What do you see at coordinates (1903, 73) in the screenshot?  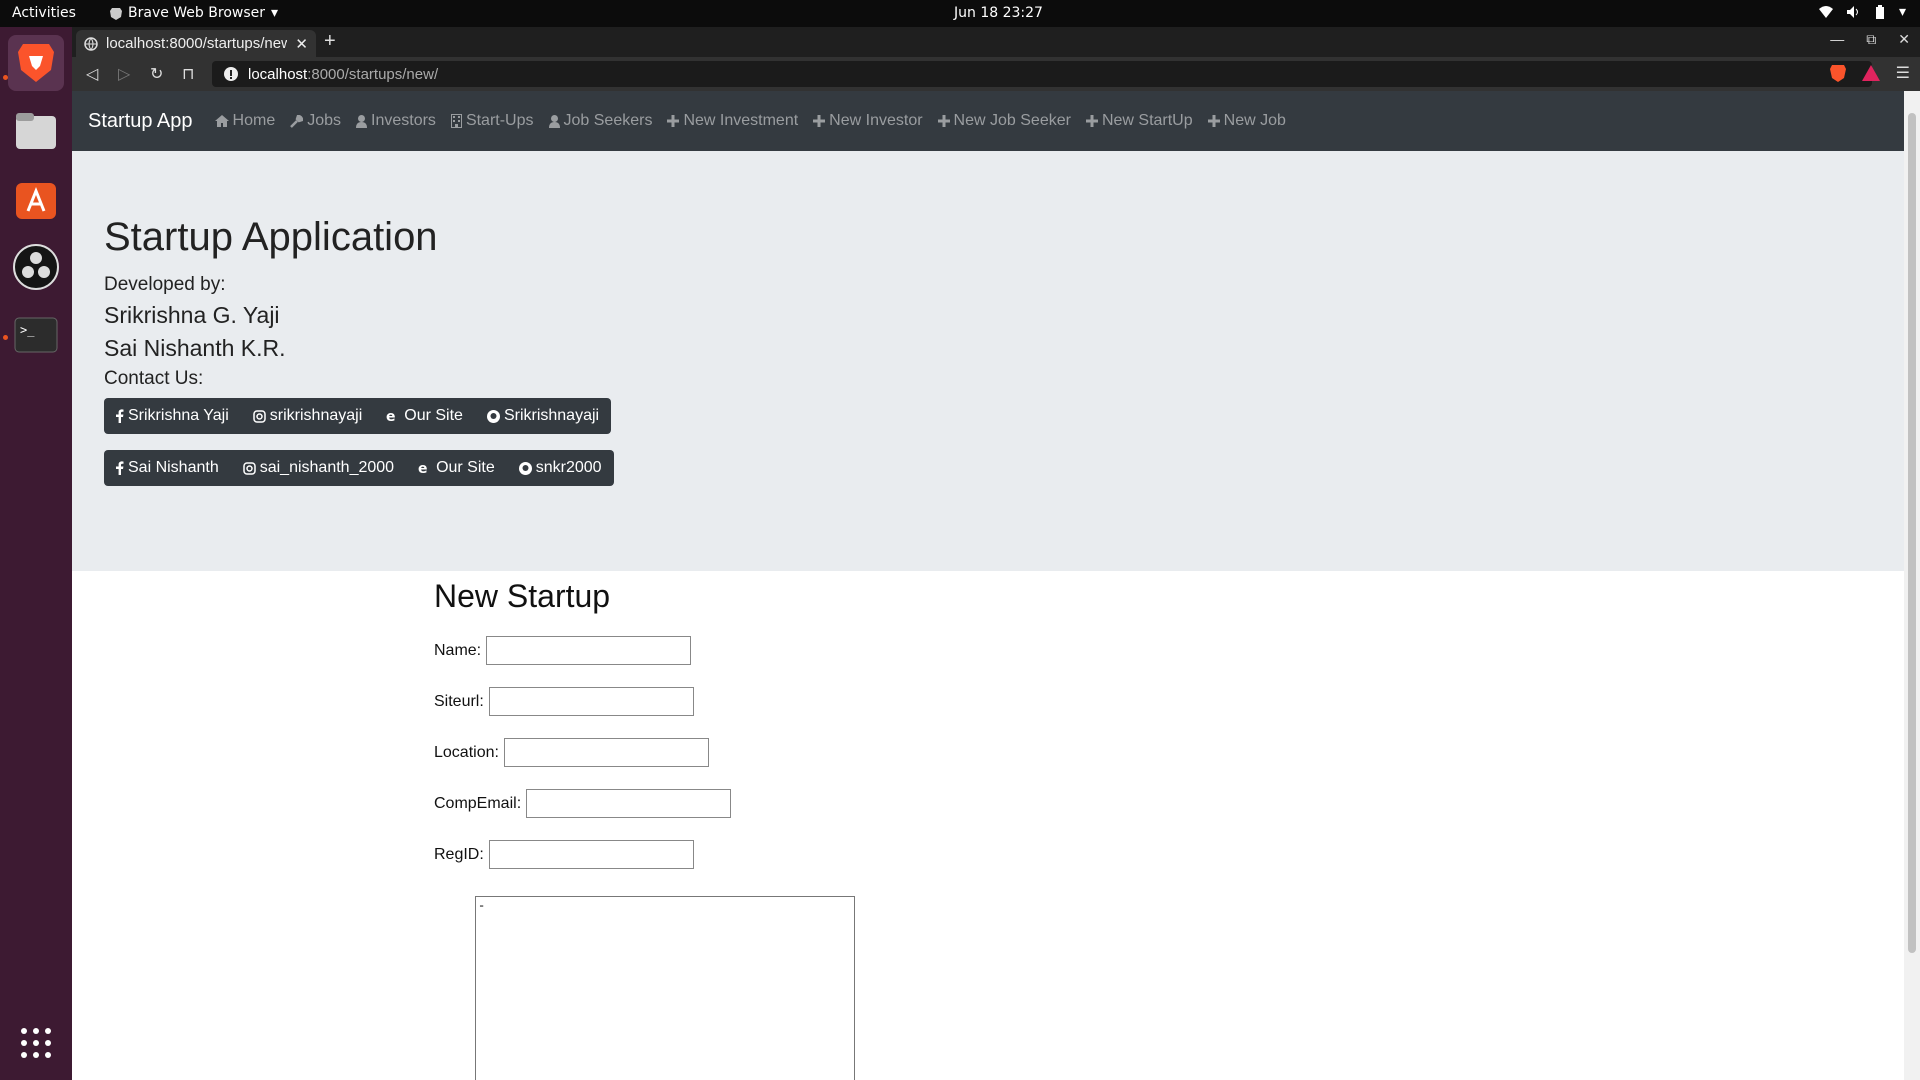 I see `menu-icon: ☰` at bounding box center [1903, 73].